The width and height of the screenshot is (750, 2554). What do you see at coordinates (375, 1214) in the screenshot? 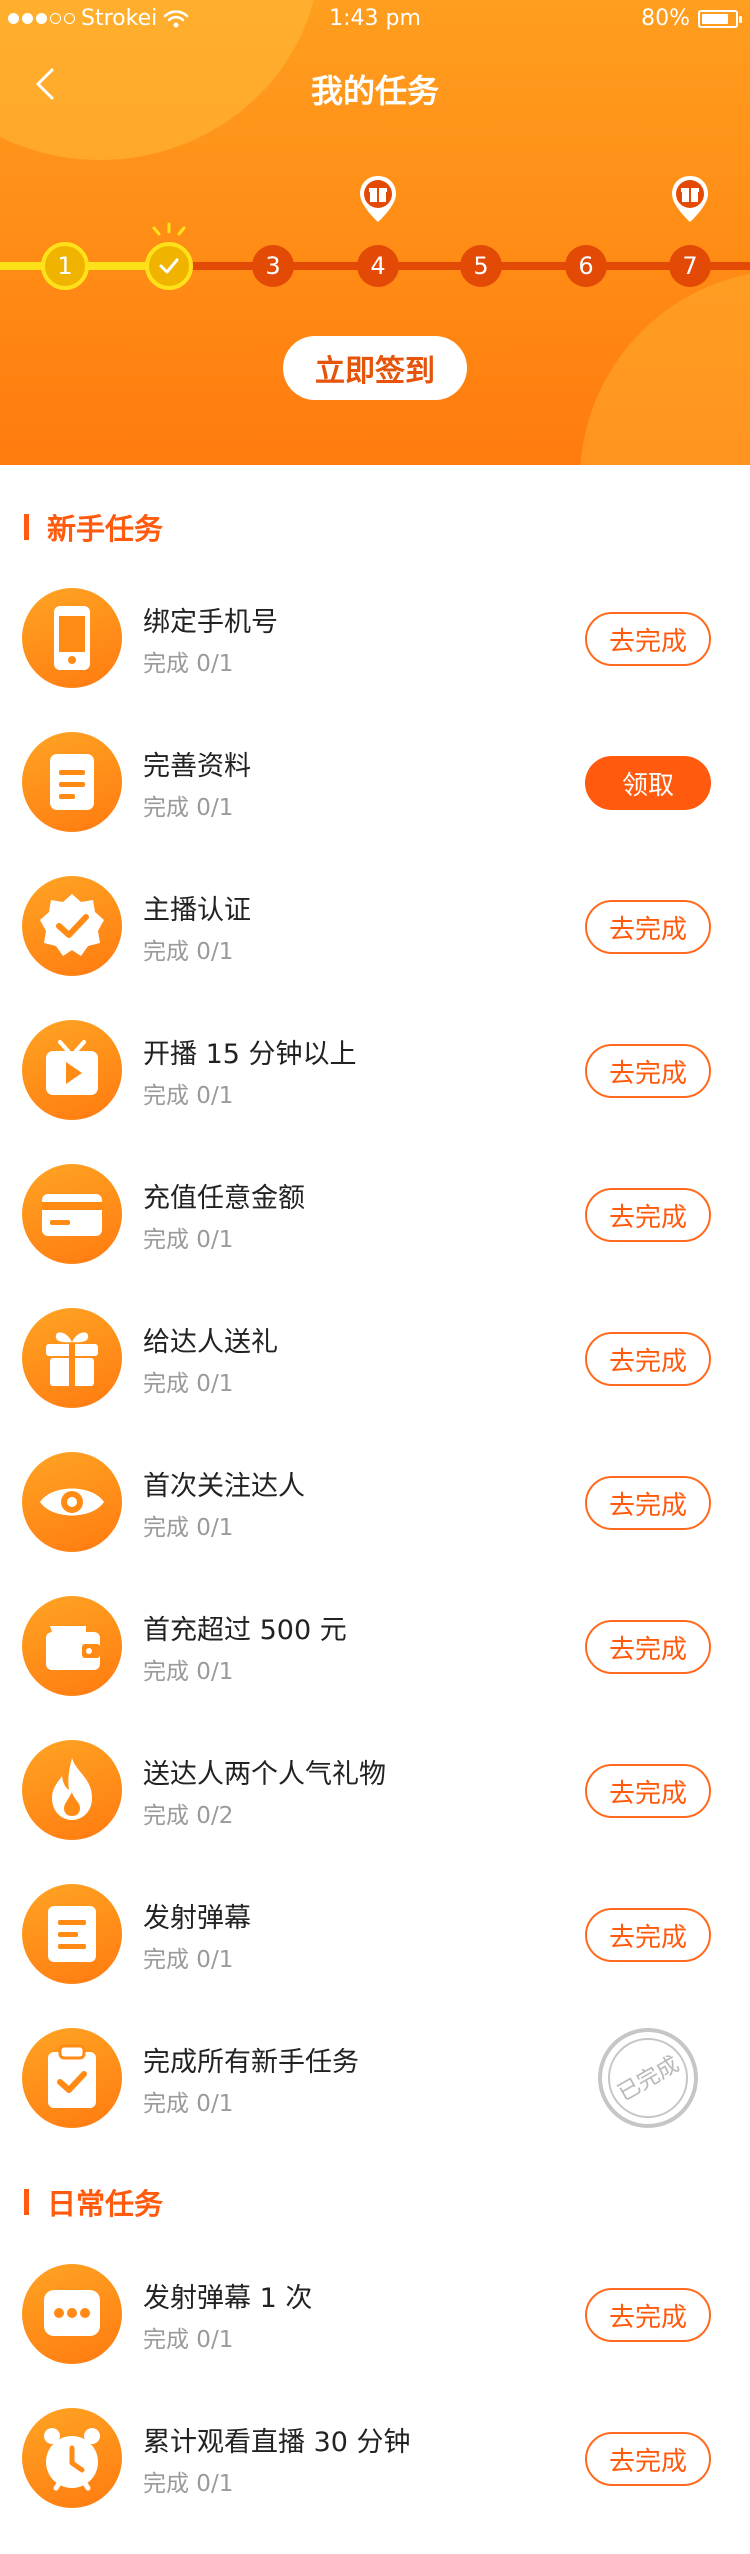
I see `task-row: 充值任意金额 完成 0/1 去完成` at bounding box center [375, 1214].